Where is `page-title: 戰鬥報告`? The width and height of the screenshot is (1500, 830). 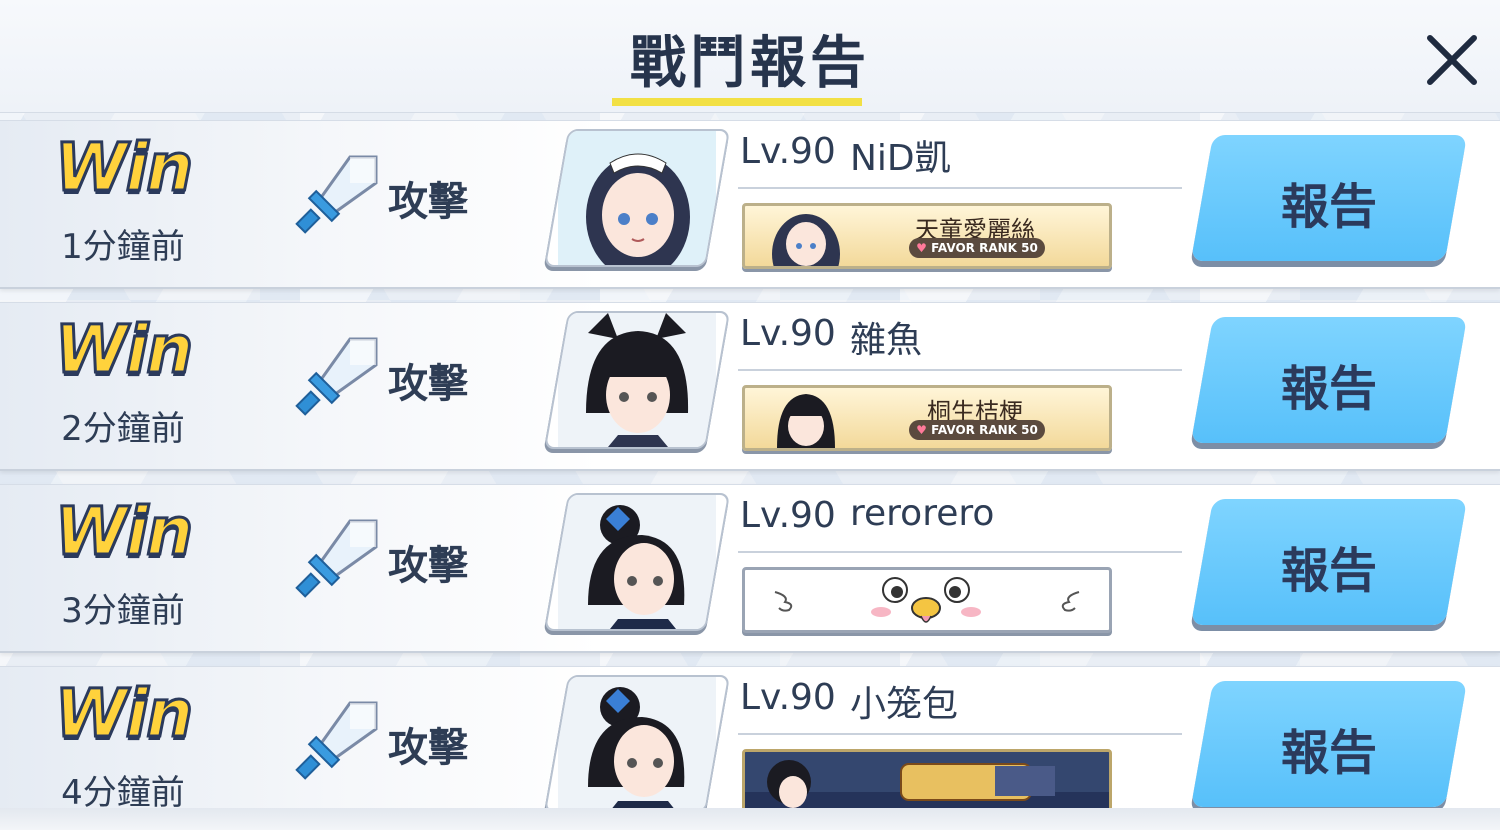 page-title: 戰鬥報告 is located at coordinates (750, 63).